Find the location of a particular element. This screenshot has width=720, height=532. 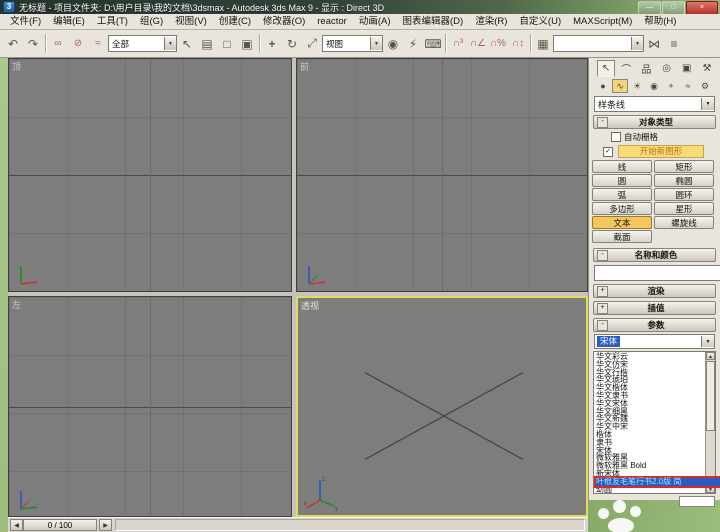

menu-item: 修改器(O) is located at coordinates (284, 21).